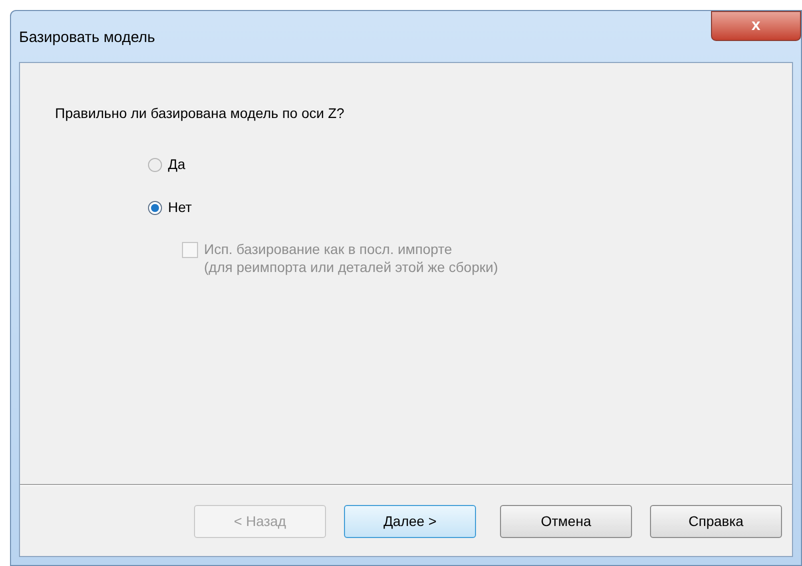  What do you see at coordinates (351, 267) in the screenshot?
I see `checkbox-label: (для реимпорта или деталей этой же сборки)` at bounding box center [351, 267].